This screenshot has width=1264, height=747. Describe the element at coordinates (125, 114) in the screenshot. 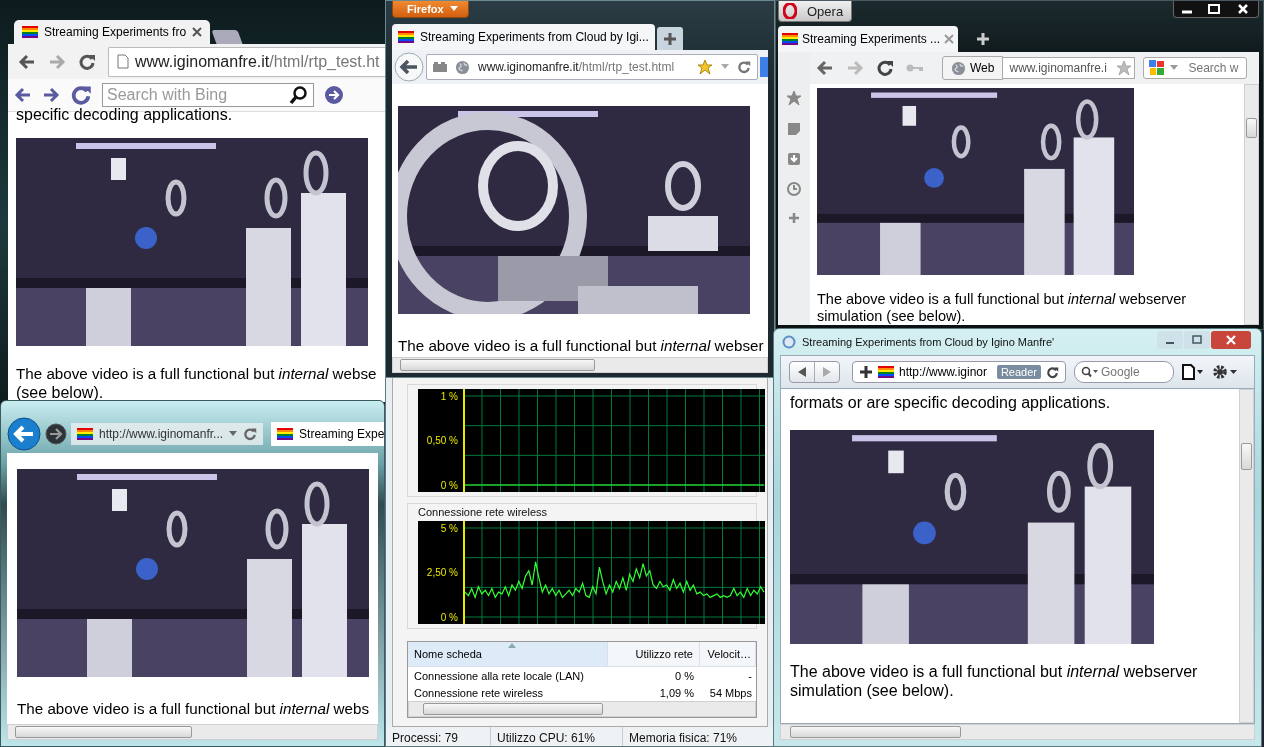

I see `paragraph: specific decoding applications.` at that location.